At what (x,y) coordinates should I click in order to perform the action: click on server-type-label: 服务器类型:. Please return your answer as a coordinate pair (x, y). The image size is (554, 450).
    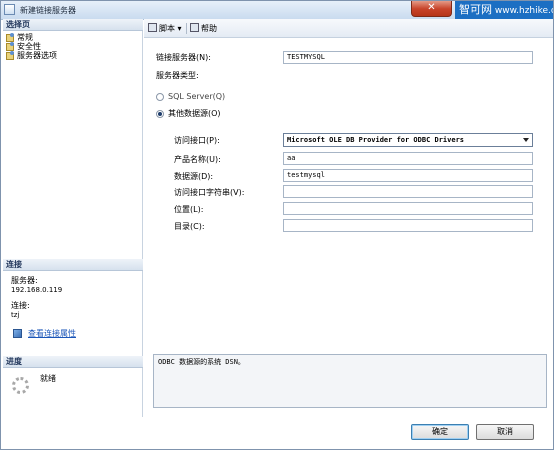
    Looking at the image, I should click on (177, 75).